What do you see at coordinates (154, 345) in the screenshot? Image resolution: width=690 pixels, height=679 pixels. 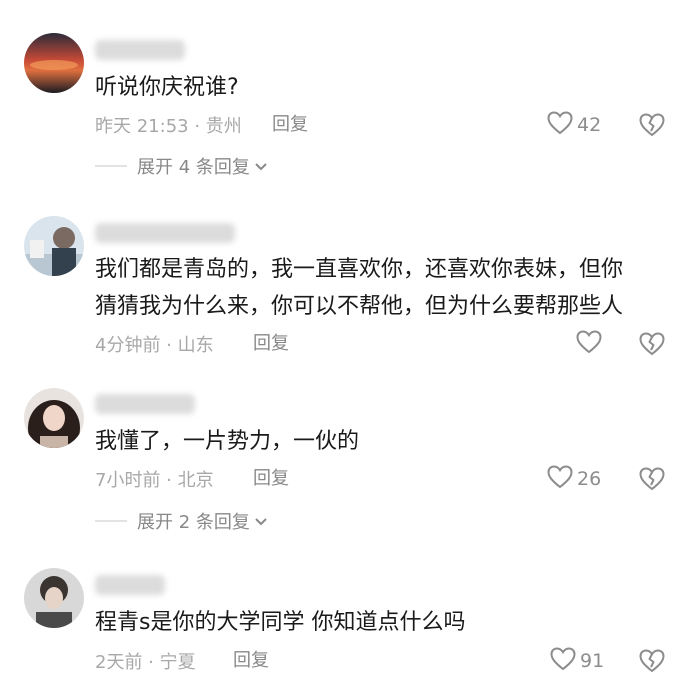 I see `comment-meta: 4分钟前 · 山东` at bounding box center [154, 345].